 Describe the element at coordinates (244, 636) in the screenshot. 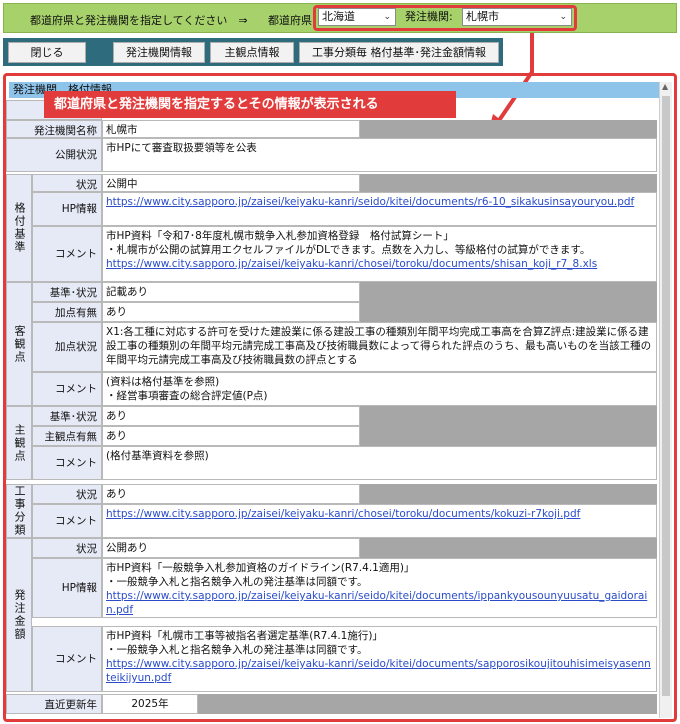

I see `amount-comment-line-1: 市HP資料「札幌市工事等被指名者選定基準(R7.4.1施行)」` at that location.